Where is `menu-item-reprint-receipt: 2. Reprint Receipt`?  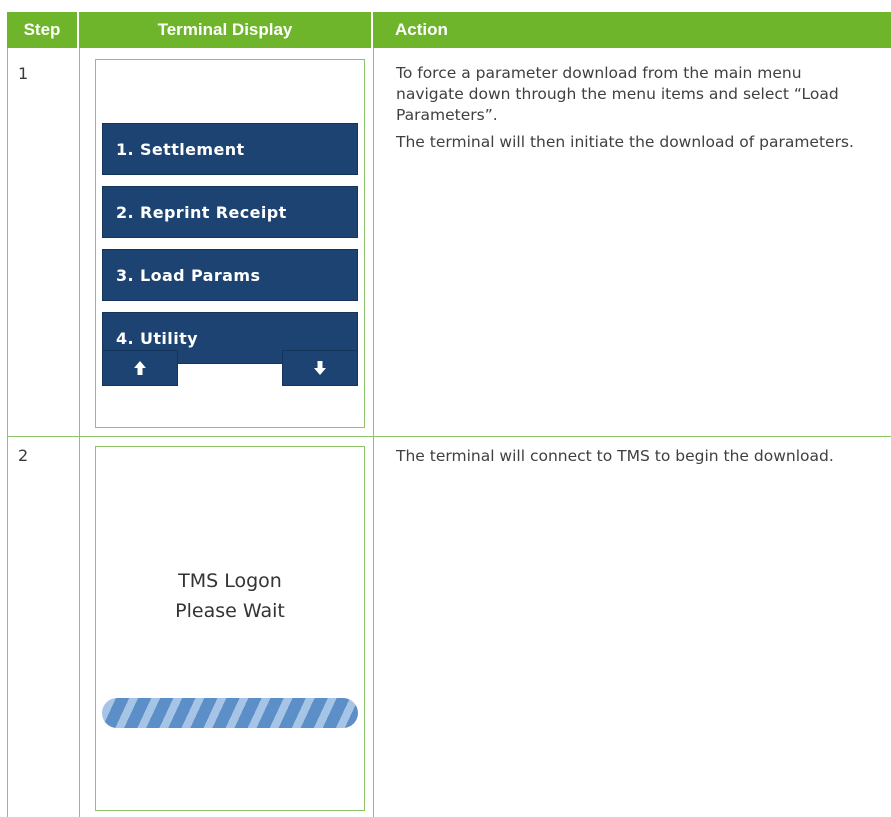 menu-item-reprint-receipt: 2. Reprint Receipt is located at coordinates (230, 212).